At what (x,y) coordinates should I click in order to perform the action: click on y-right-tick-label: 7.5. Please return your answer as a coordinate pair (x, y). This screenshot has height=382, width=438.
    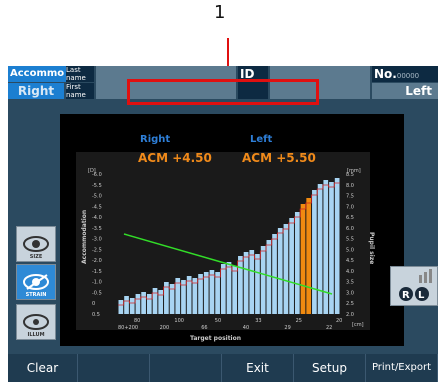
    Looking at the image, I should click on (350, 197).